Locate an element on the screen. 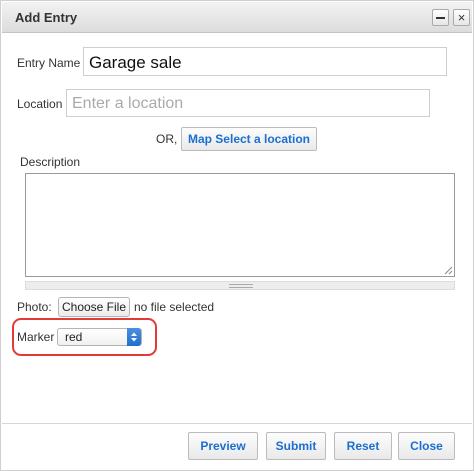 Image resolution: width=474 pixels, height=471 pixels. photo-label: Photo: is located at coordinates (34, 307).